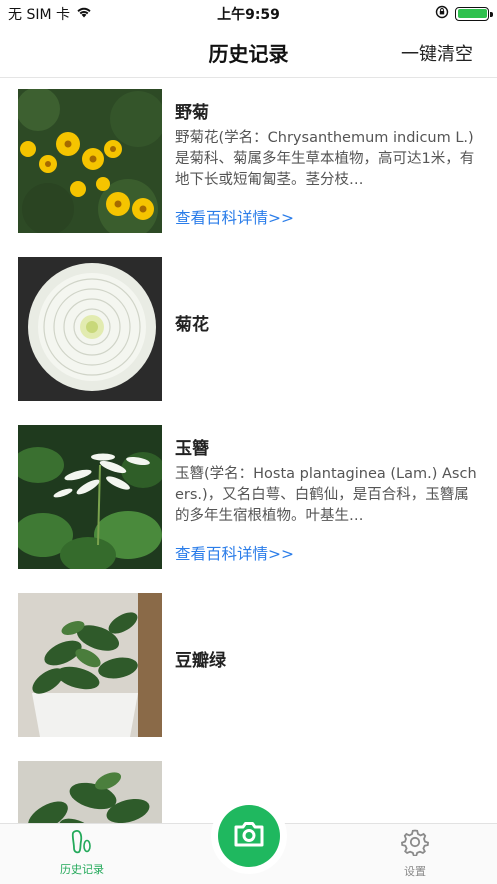  I want to click on camera-button, so click(249, 836).